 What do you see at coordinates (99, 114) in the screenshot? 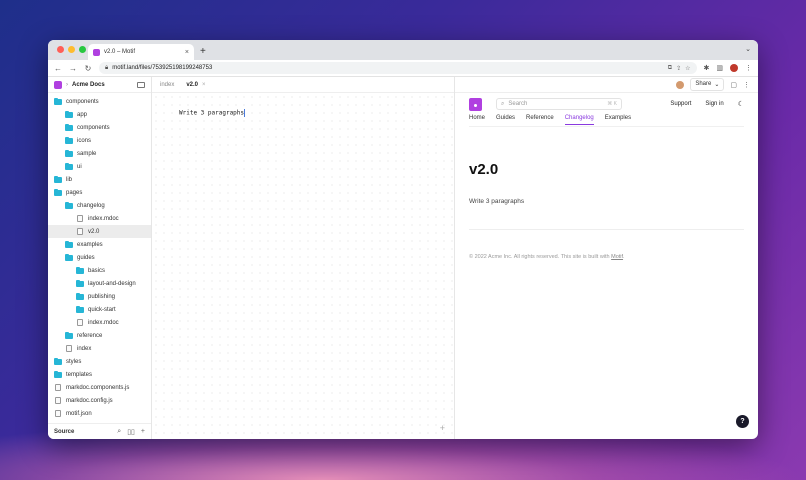
I see `tree-item: app` at bounding box center [99, 114].